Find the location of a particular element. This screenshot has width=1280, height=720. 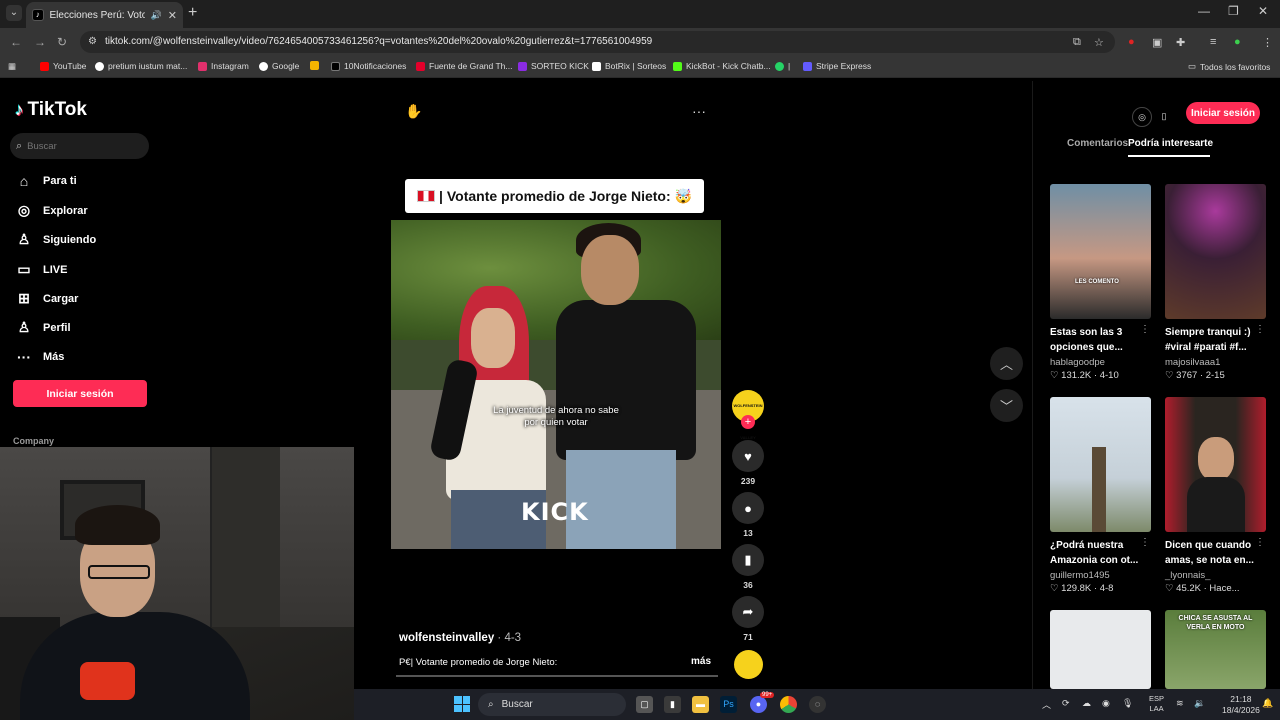

bookmark-stripe: Stripe Express is located at coordinates (837, 66).